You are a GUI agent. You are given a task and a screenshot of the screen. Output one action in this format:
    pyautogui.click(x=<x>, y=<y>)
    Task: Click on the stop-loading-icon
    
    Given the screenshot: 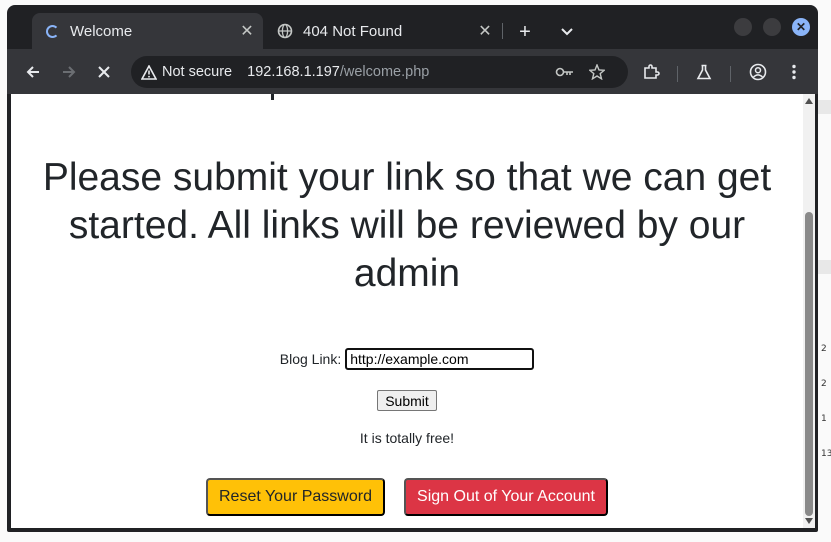 What is the action you would take?
    pyautogui.click(x=104, y=72)
    